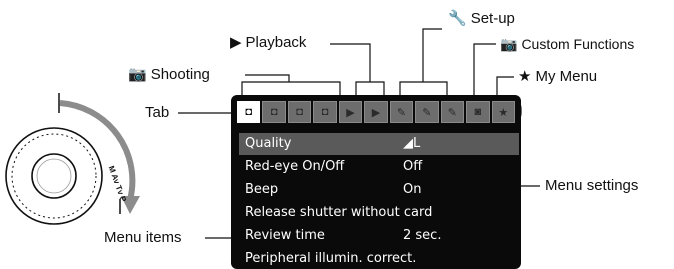 Image resolution: width=674 pixels, height=269 pixels. I want to click on shooting-label: 📷 Shooting, so click(169, 74).